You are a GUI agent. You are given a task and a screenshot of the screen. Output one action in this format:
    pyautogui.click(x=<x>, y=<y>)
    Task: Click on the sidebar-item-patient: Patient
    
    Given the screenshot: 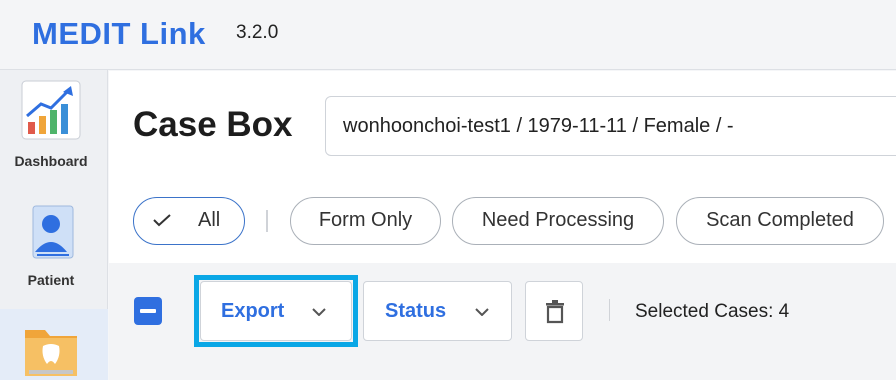 What is the action you would take?
    pyautogui.click(x=54, y=248)
    